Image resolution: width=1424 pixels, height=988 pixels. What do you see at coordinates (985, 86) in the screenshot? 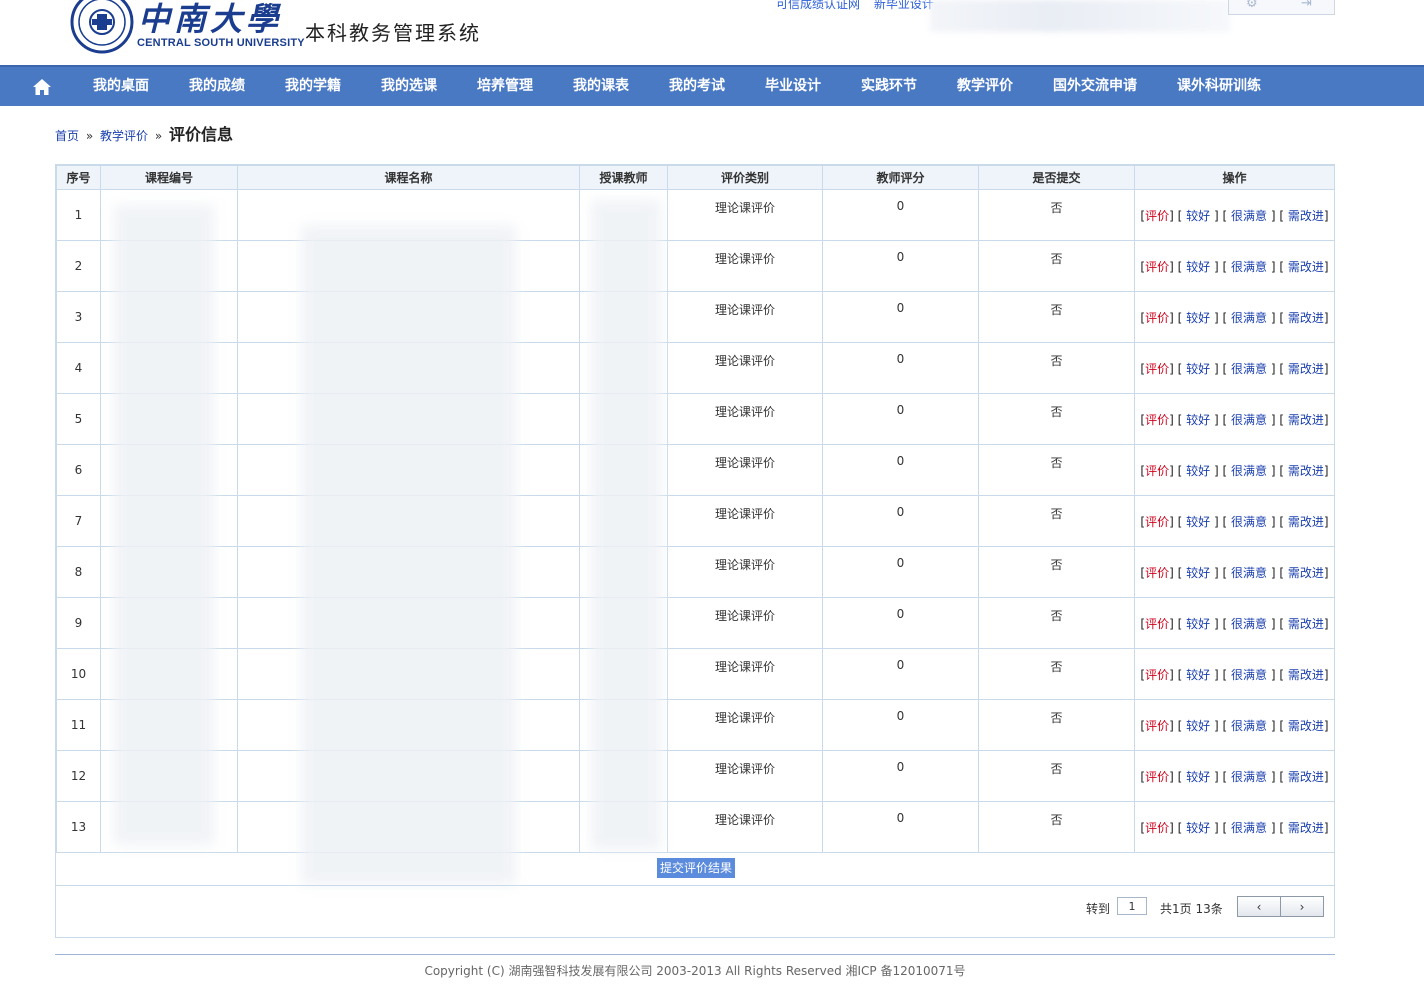
I see `nav-teaching-eval: 教学评价` at bounding box center [985, 86].